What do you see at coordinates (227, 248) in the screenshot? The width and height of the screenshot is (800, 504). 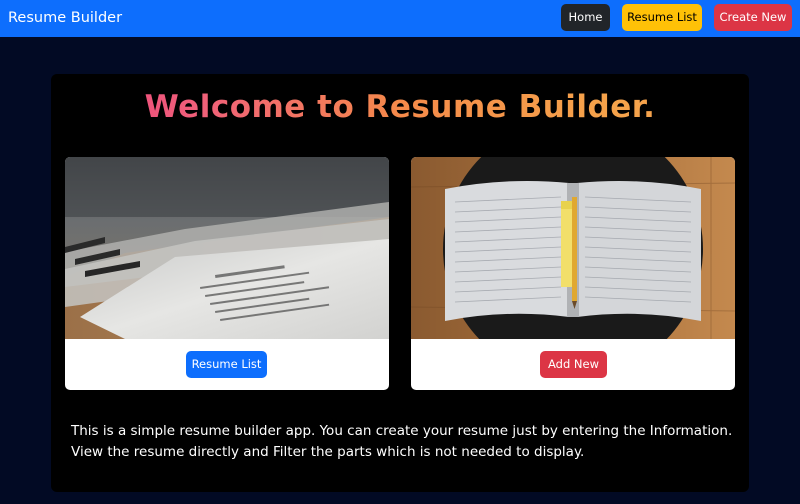 I see `resume-papers-image` at bounding box center [227, 248].